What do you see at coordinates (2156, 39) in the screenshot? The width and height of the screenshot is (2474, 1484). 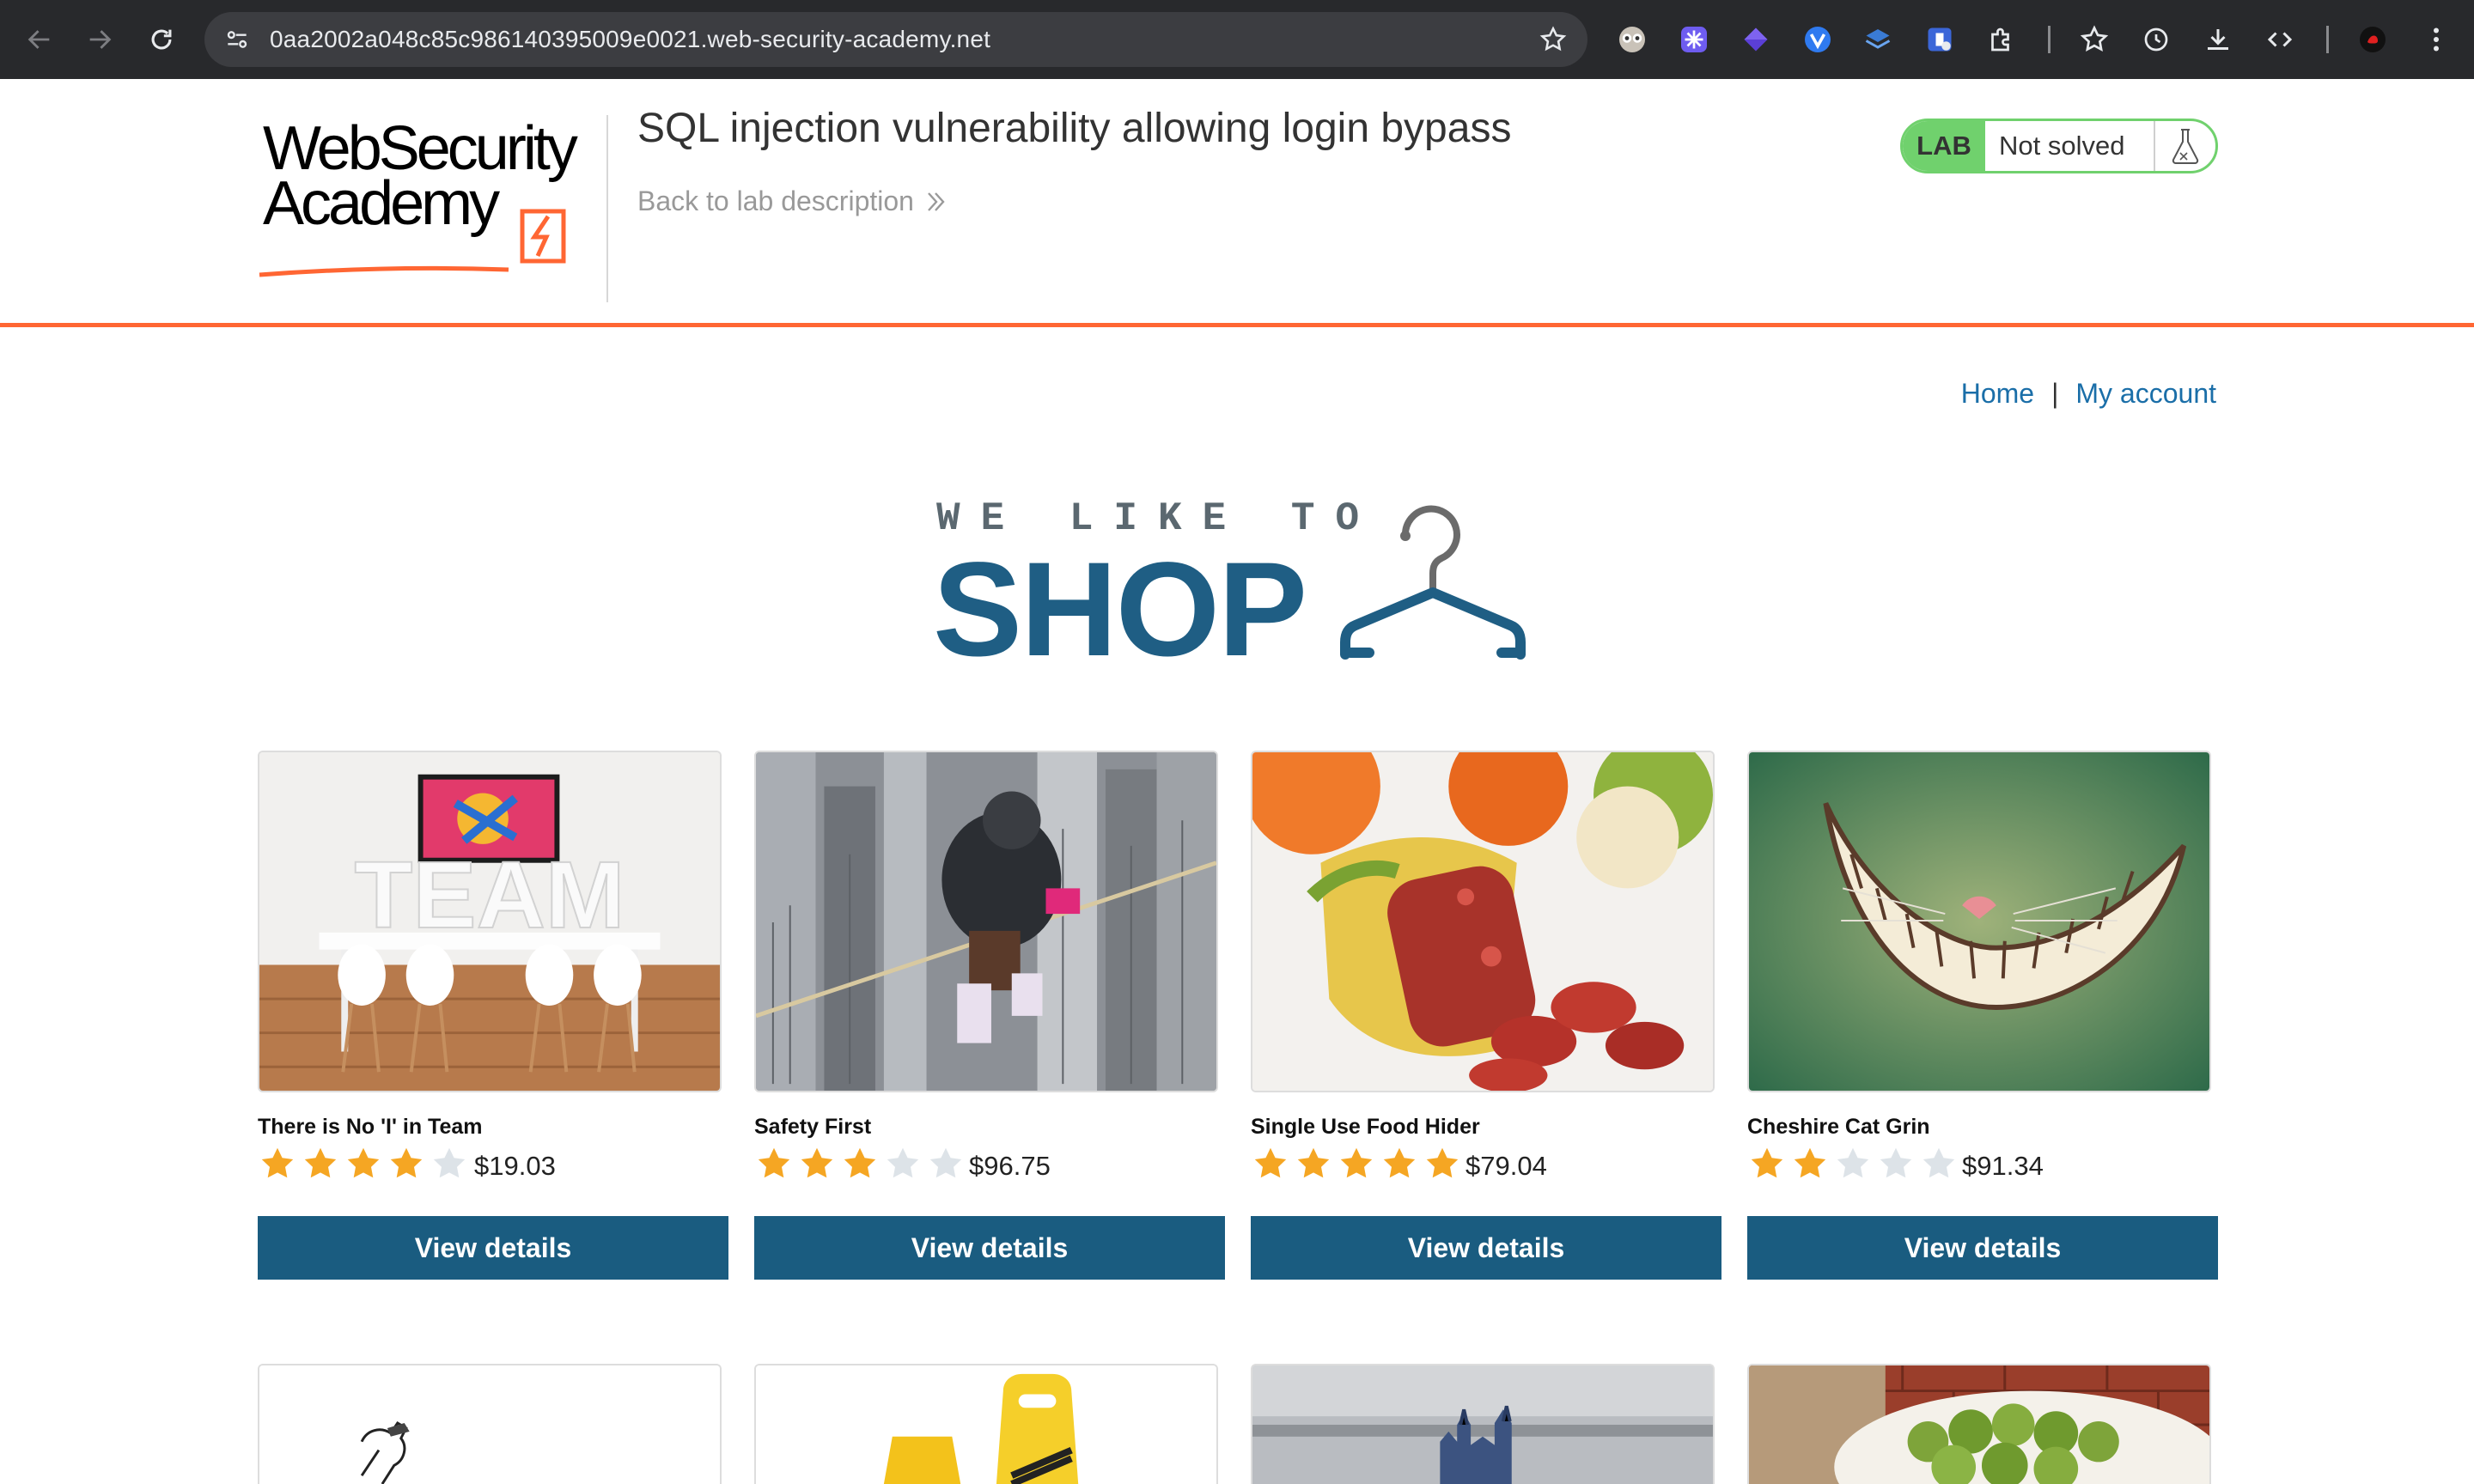 I see `history-icon` at bounding box center [2156, 39].